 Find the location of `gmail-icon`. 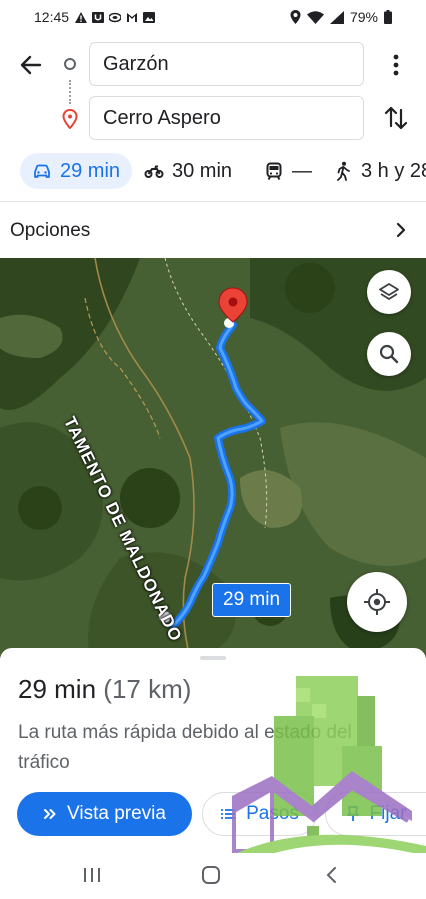

gmail-icon is located at coordinates (132, 17).